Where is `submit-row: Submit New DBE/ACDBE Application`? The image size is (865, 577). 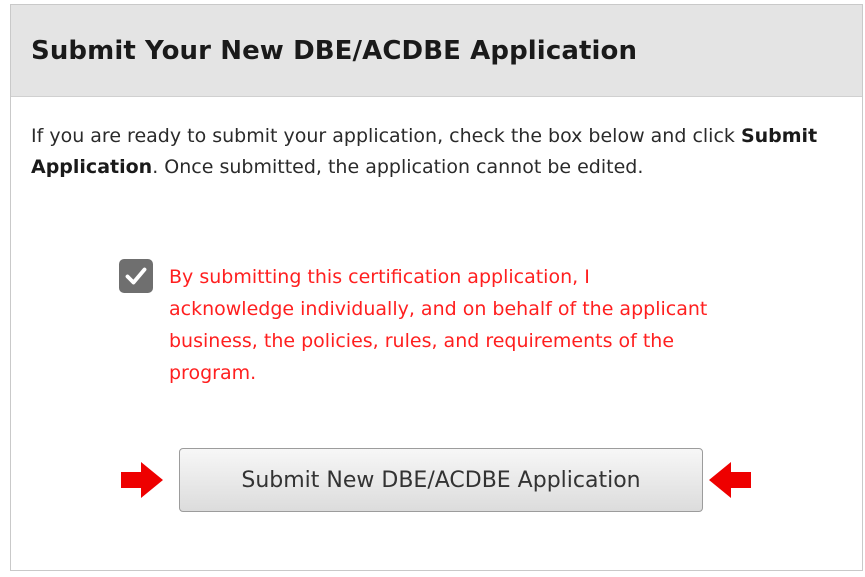 submit-row: Submit New DBE/ACDBE Application is located at coordinates (437, 481).